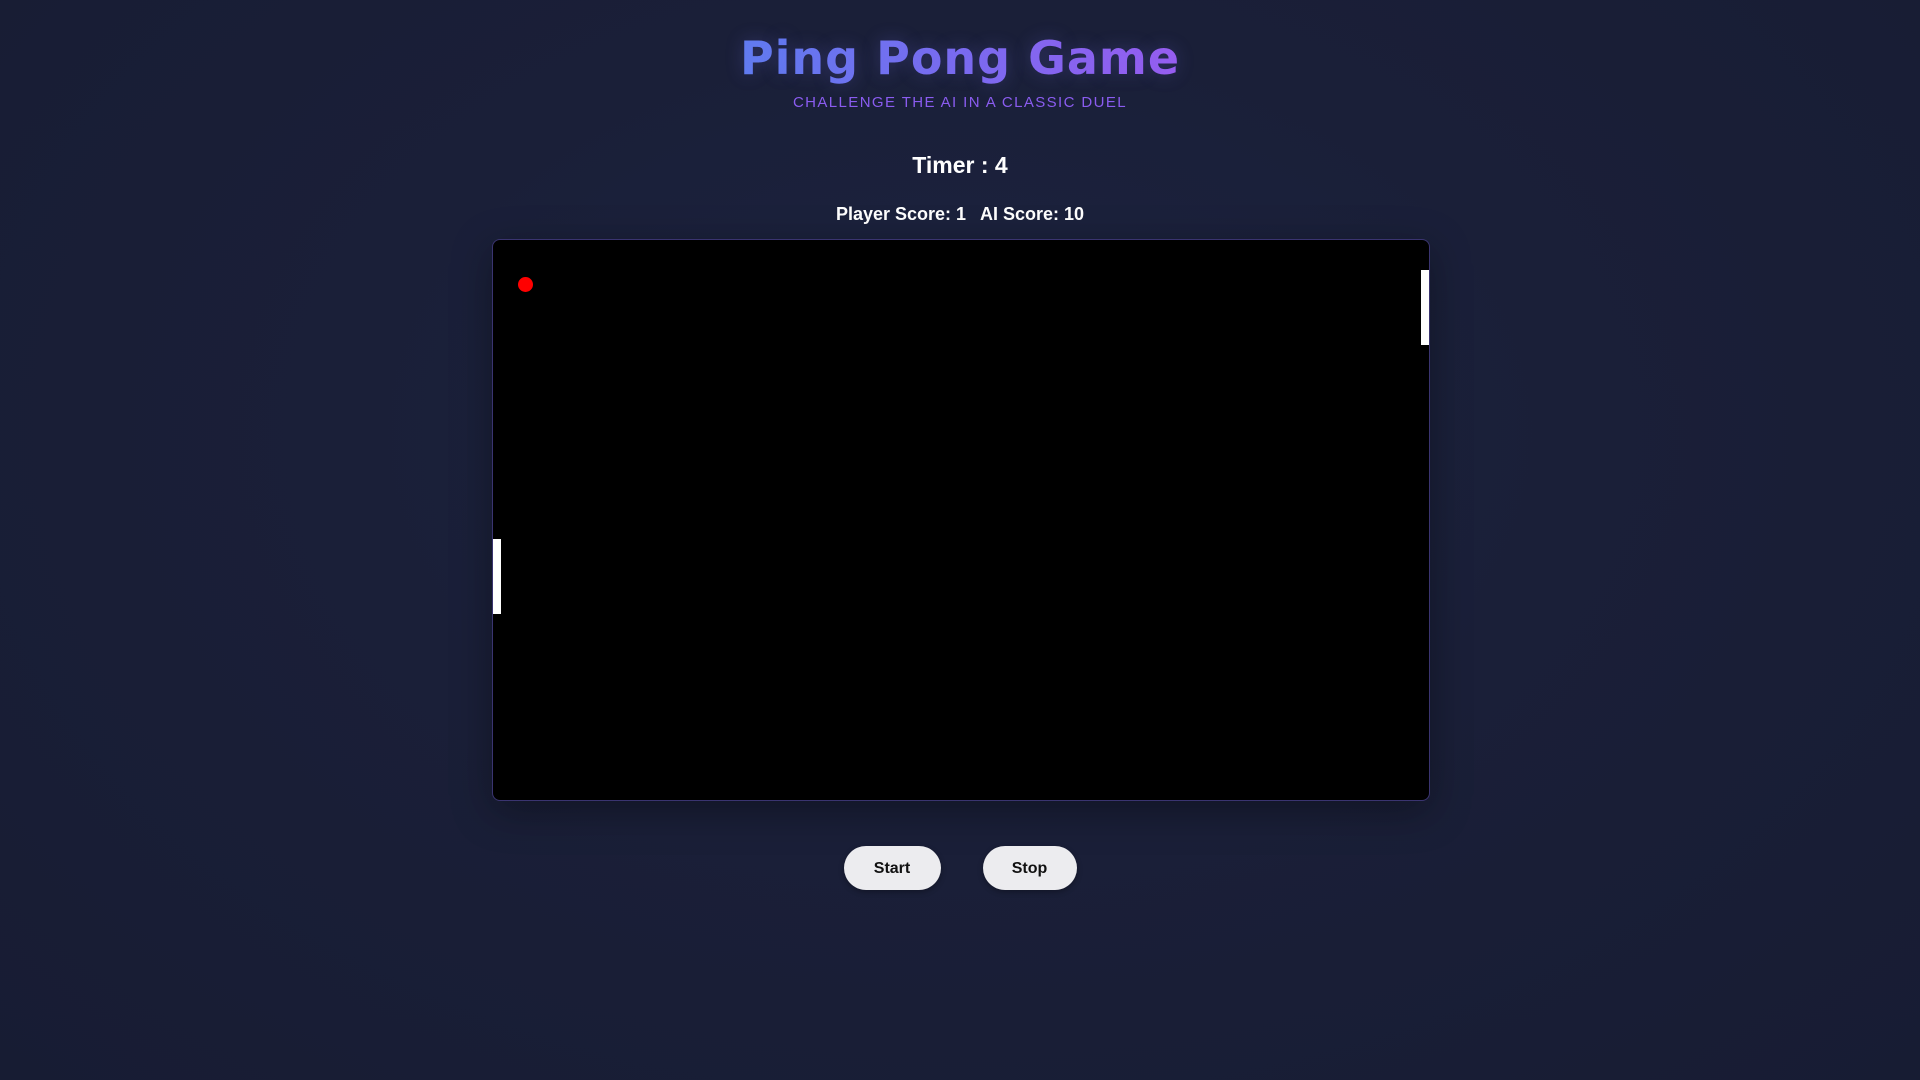  I want to click on ball, so click(525, 284).